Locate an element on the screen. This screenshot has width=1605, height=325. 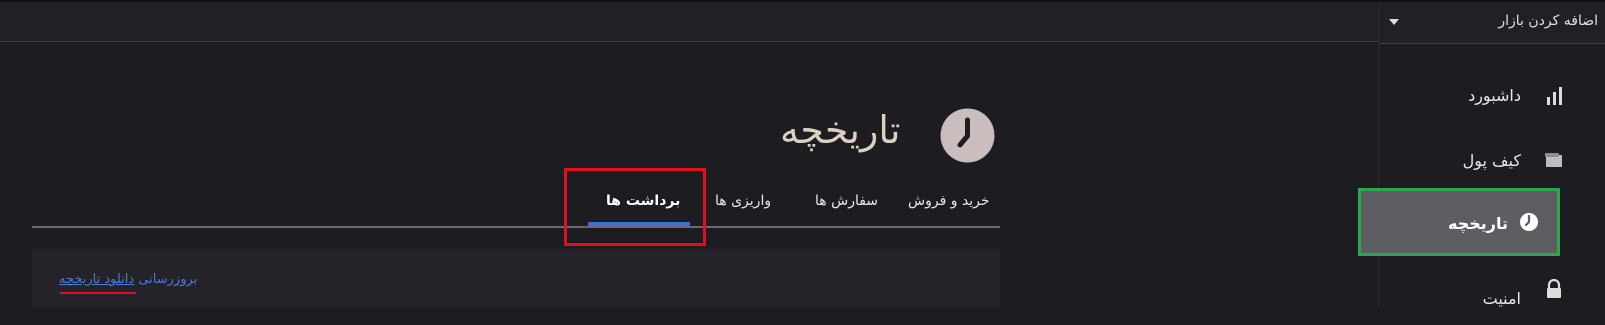
sidebar-item-label: تاریخچه is located at coordinates (1478, 223).